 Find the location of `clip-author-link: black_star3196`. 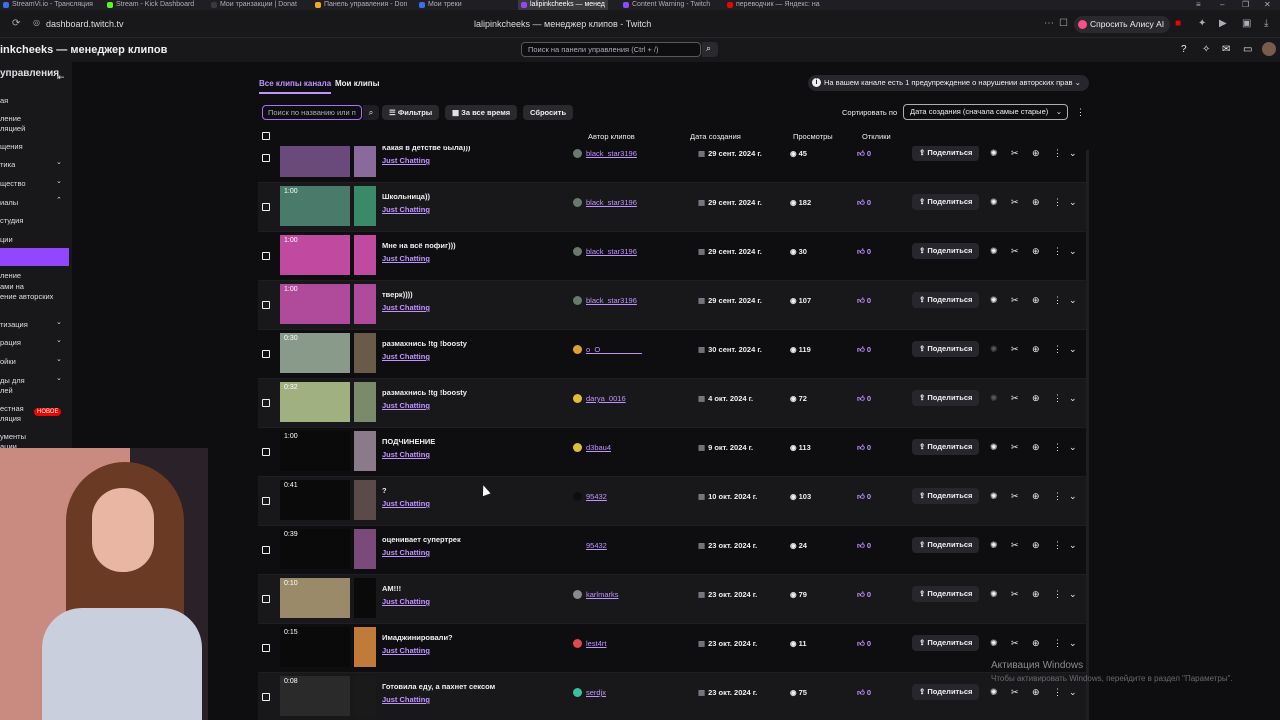

clip-author-link: black_star3196 is located at coordinates (605, 300).